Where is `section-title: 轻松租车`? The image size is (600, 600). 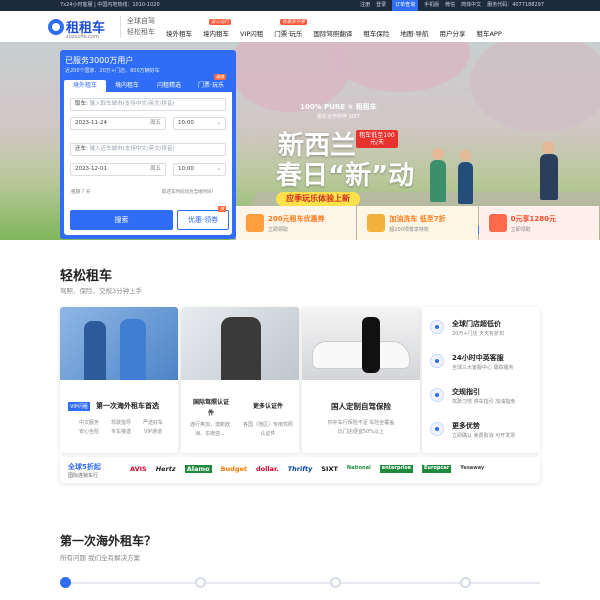 section-title: 轻松租车 is located at coordinates (86, 276).